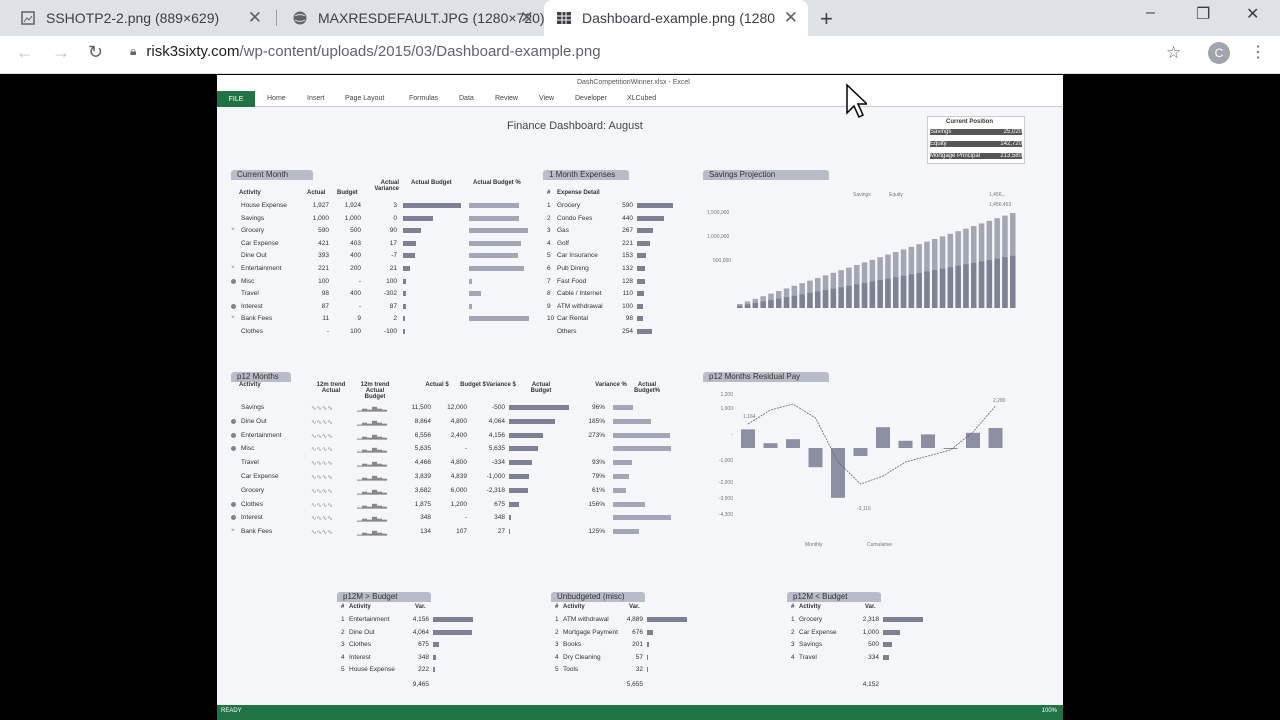 This screenshot has width=1280, height=720. What do you see at coordinates (896, 195) in the screenshot?
I see `legend-equity: Equity` at bounding box center [896, 195].